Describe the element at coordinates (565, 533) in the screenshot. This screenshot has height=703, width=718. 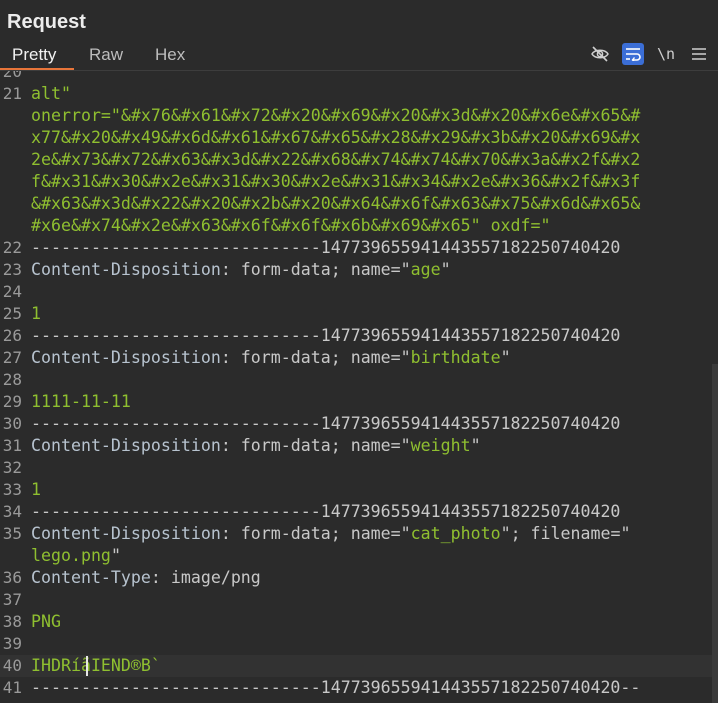
I see `filename-attr: "; filename="` at that location.